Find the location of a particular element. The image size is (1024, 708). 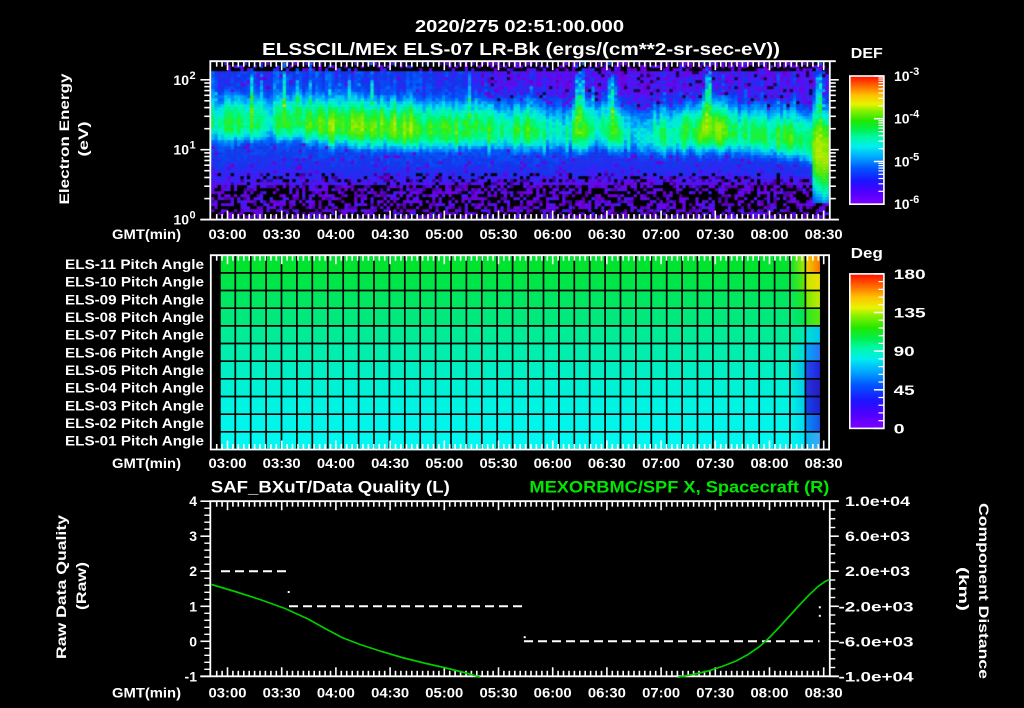

svg-text: DEF is located at coordinates (867, 53).